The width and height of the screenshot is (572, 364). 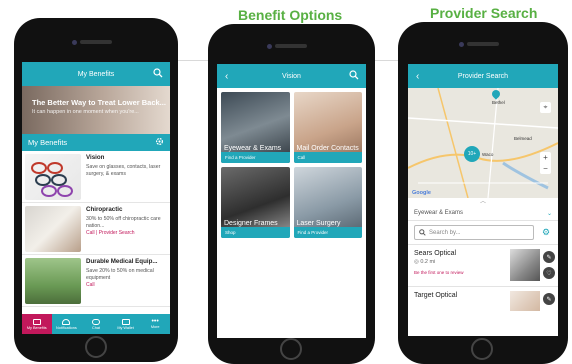 I want to click on tab-more: ••• More, so click(x=155, y=324).